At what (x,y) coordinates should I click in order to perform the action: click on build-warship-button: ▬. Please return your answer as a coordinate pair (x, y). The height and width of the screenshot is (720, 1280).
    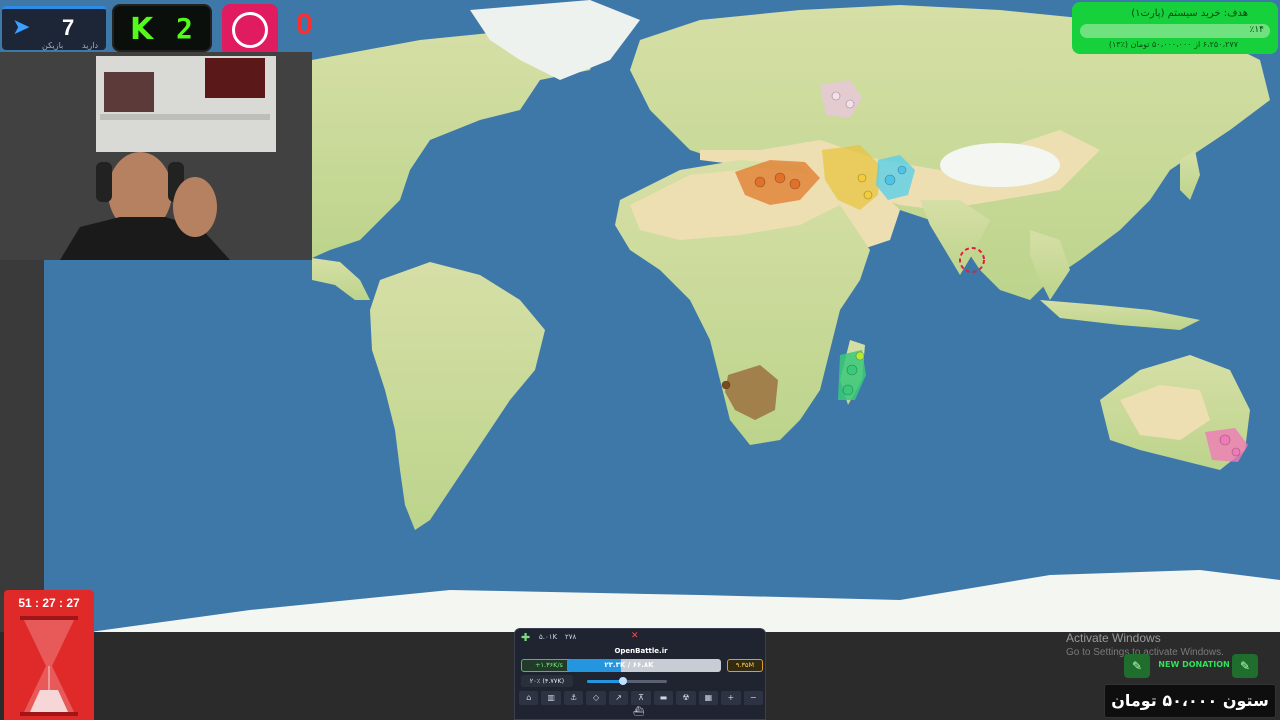
    Looking at the image, I should click on (663, 698).